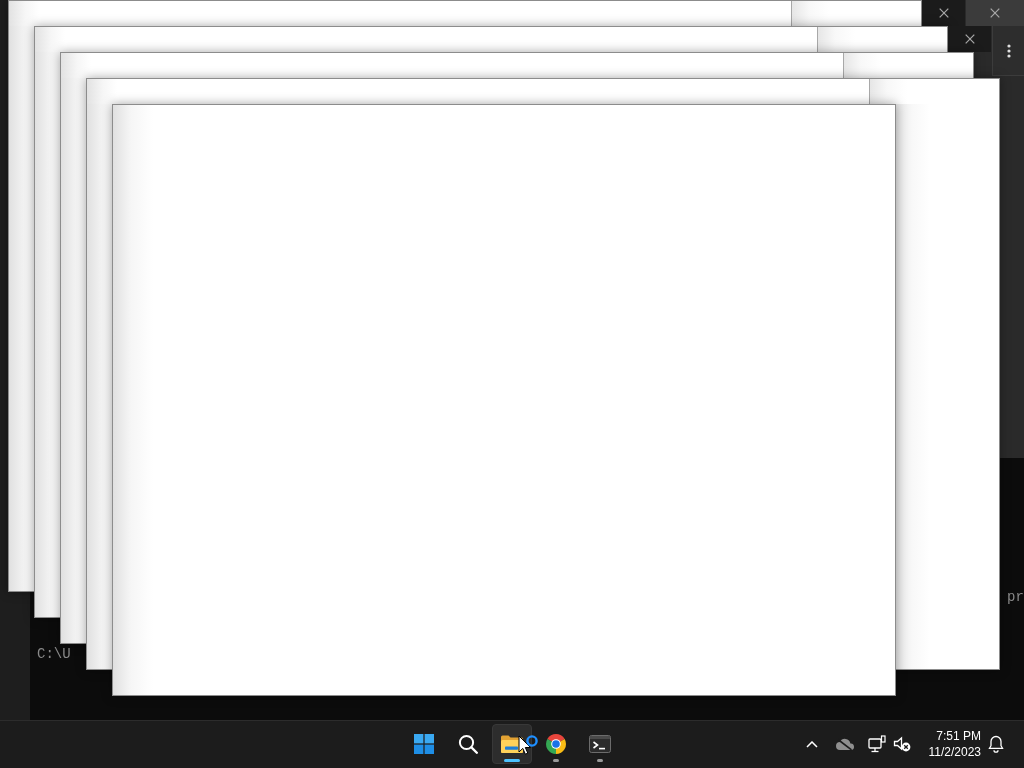 This screenshot has height=768, width=1024. Describe the element at coordinates (600, 744) in the screenshot. I see `terminal-icon` at that location.